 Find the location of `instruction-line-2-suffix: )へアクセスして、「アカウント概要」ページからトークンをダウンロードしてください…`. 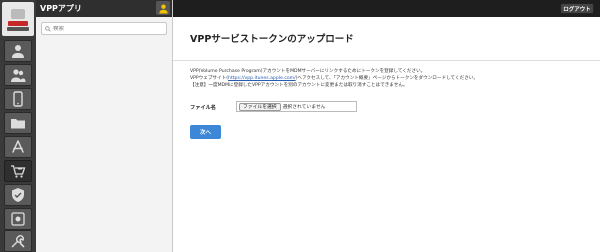

instruction-line-2-suffix: )へアクセスして、「アカウント概要」ページからトークンをダウンロードしてください… is located at coordinates (386, 78).